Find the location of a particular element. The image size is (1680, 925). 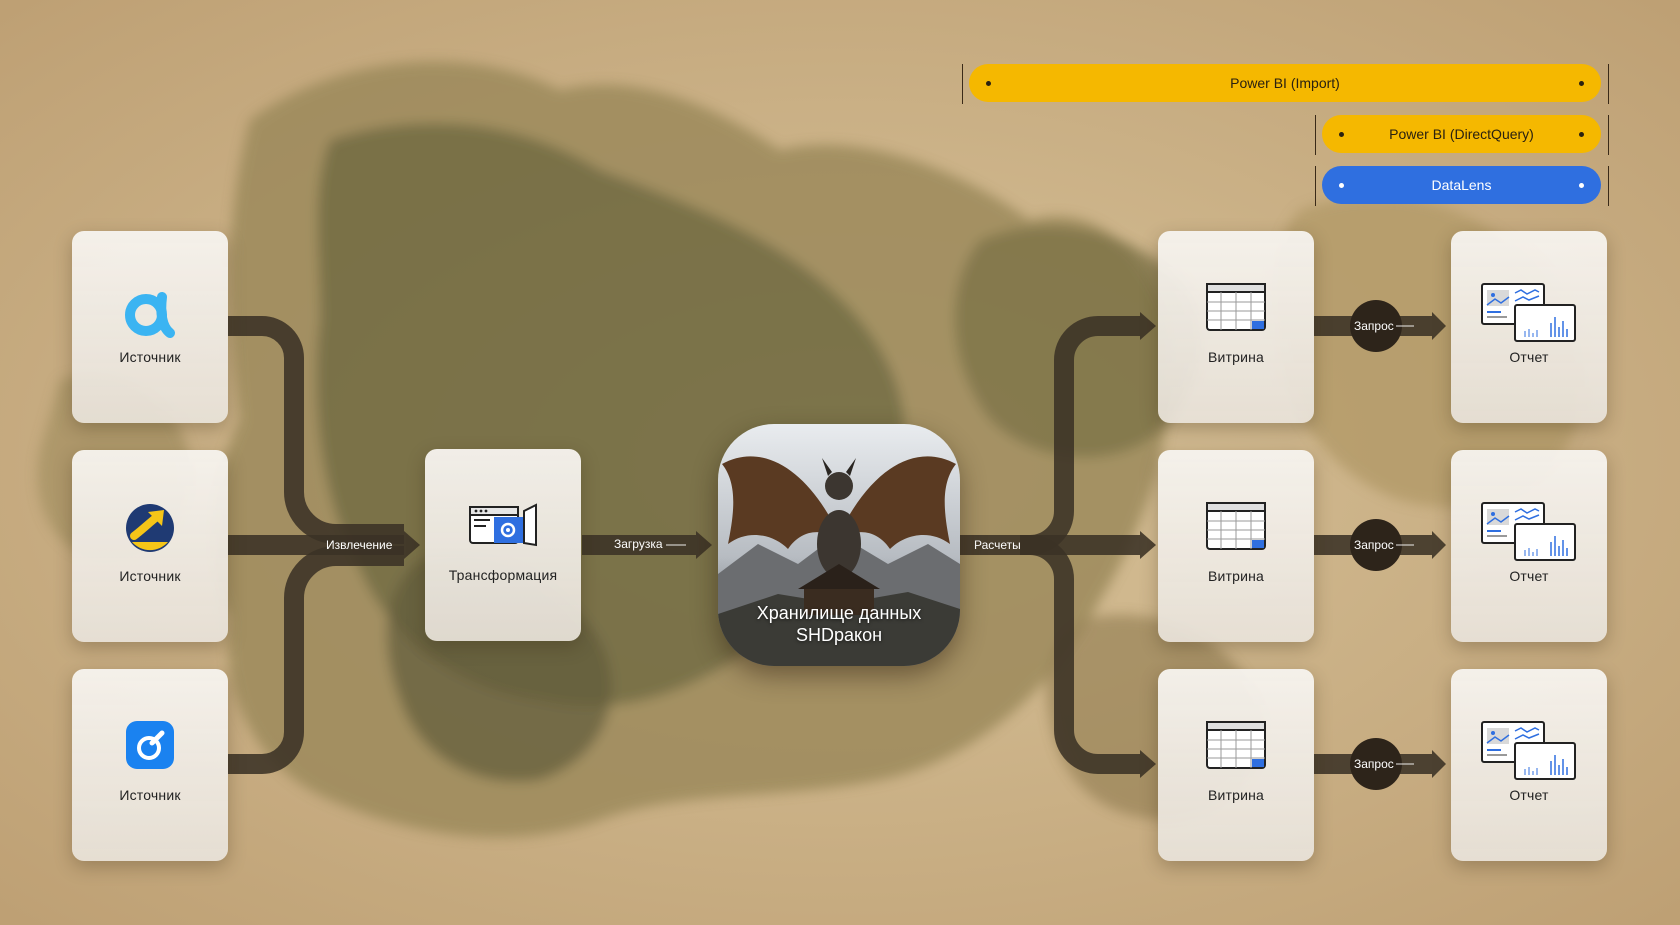

tool-powerbi-import: Power BI (Import) is located at coordinates (1285, 83).